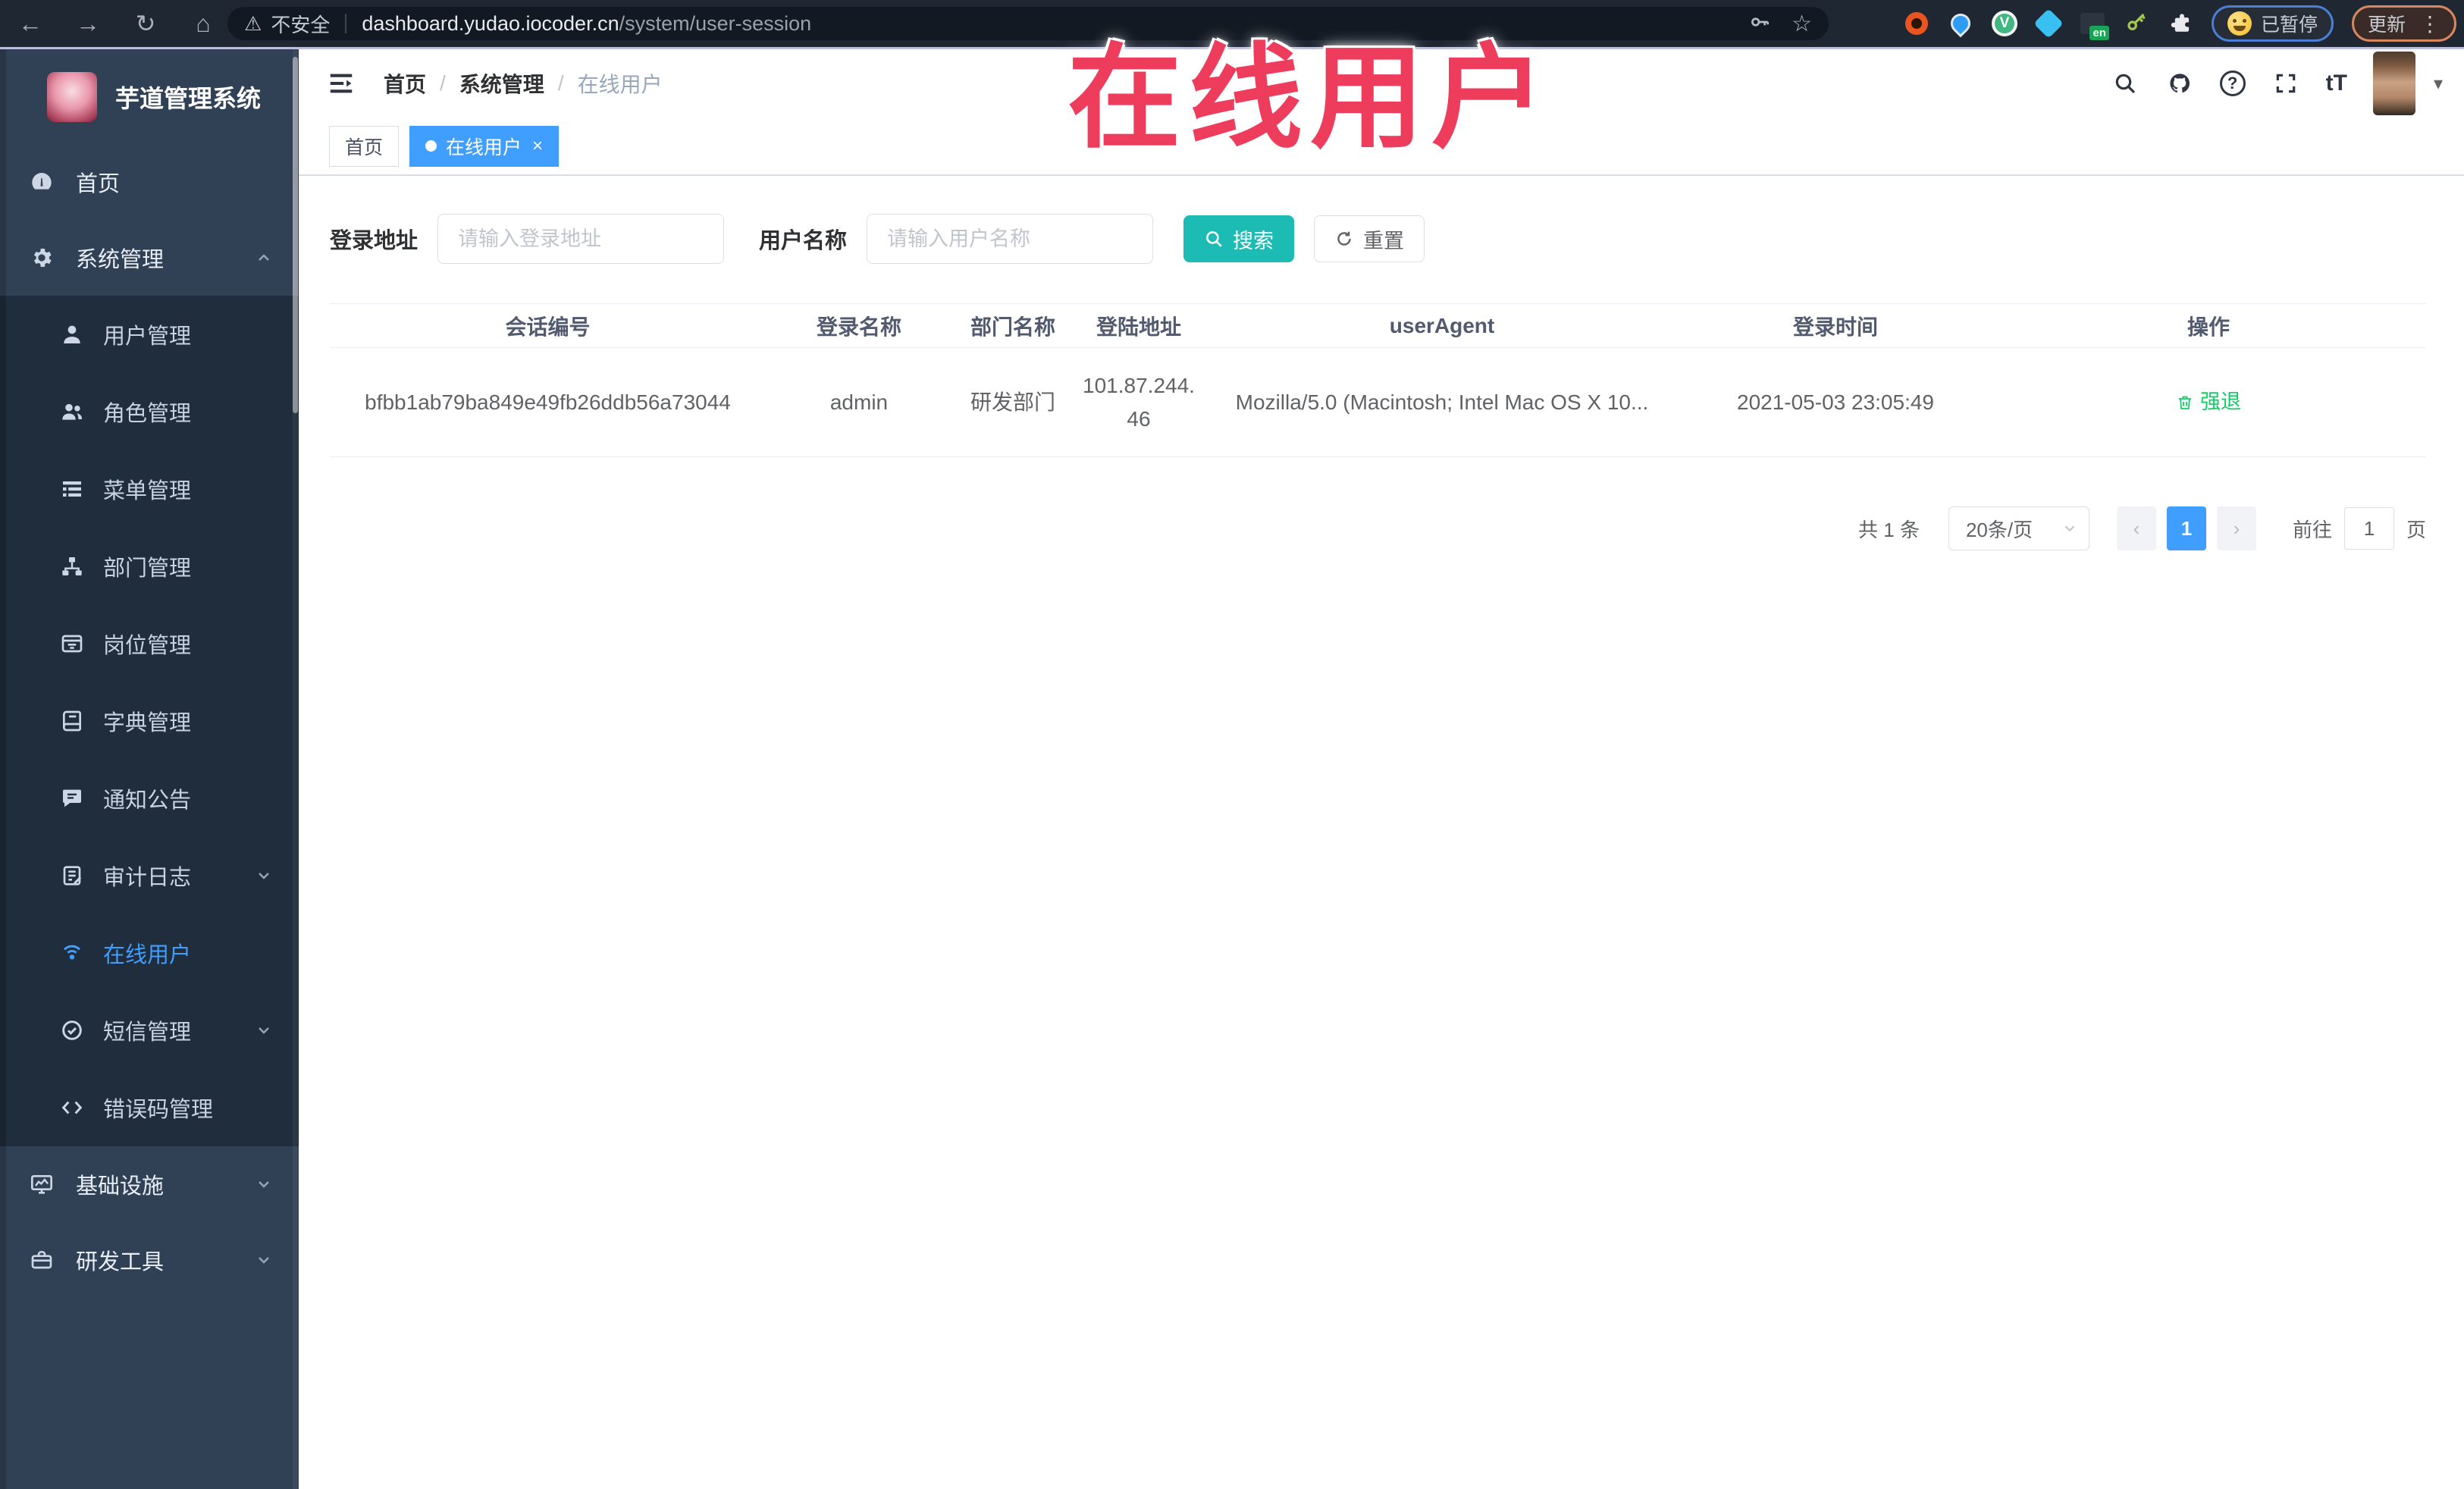 This screenshot has height=1489, width=2464. Describe the element at coordinates (405, 83) in the screenshot. I see `breadcrumb-home: 首页` at that location.